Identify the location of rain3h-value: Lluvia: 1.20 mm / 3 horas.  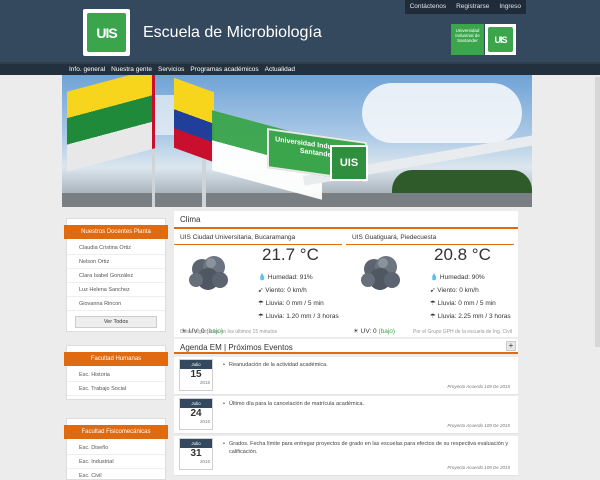
(302, 316).